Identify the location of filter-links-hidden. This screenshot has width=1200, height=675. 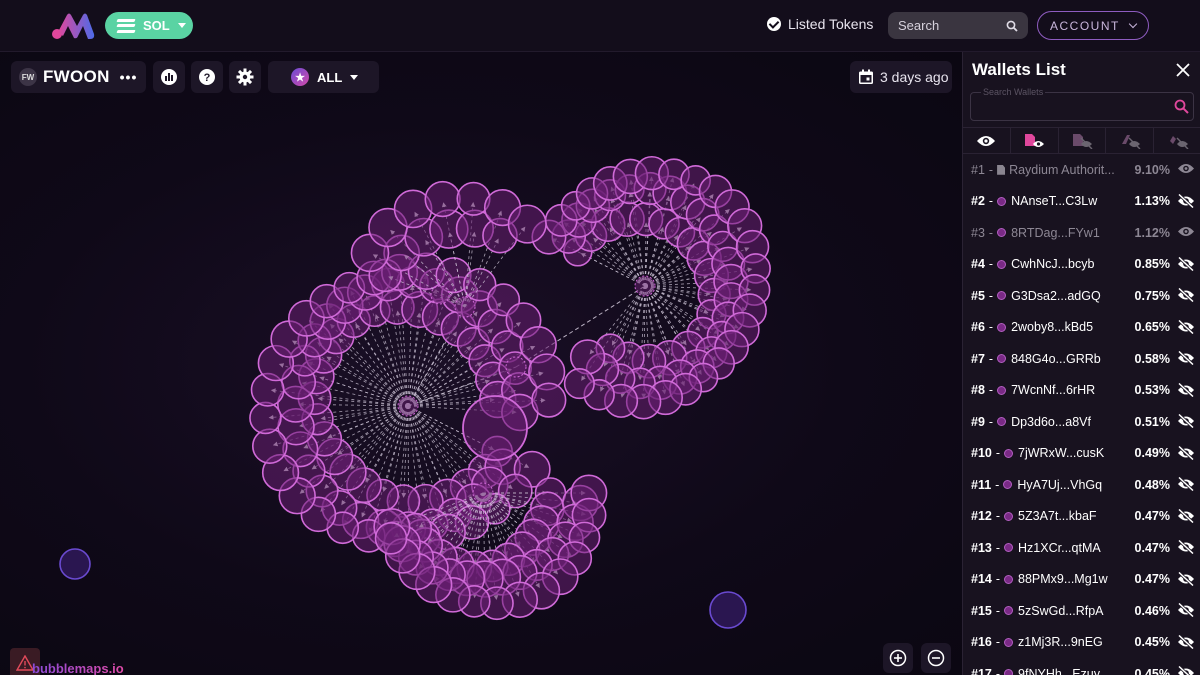
(1177, 140).